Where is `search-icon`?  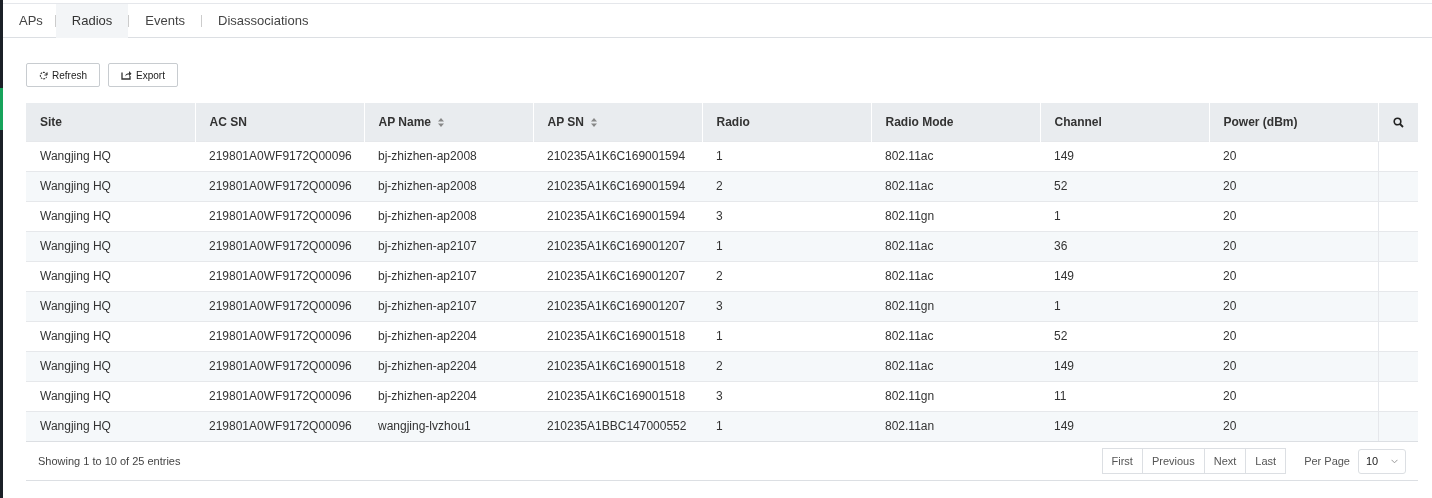
search-icon is located at coordinates (1398, 122).